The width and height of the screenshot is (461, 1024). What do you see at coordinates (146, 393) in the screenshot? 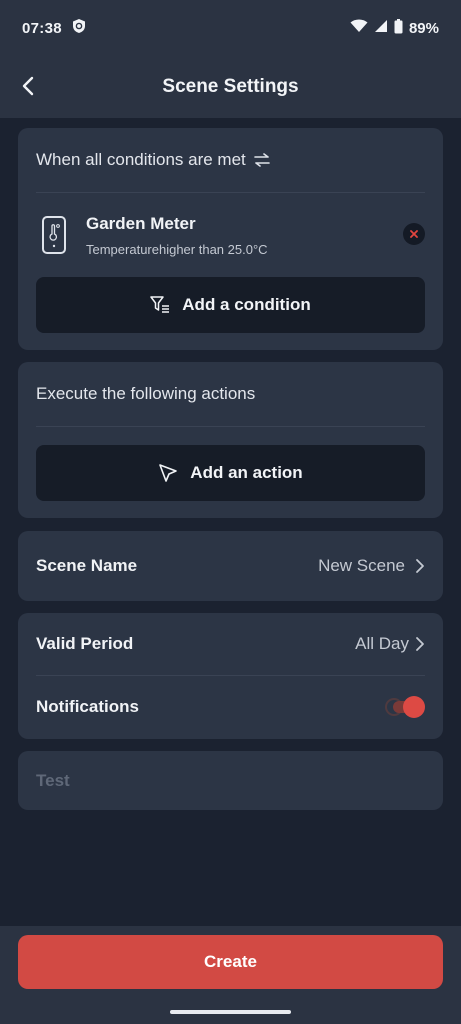
I see `actions-header-label: Execute the following actions` at bounding box center [146, 393].